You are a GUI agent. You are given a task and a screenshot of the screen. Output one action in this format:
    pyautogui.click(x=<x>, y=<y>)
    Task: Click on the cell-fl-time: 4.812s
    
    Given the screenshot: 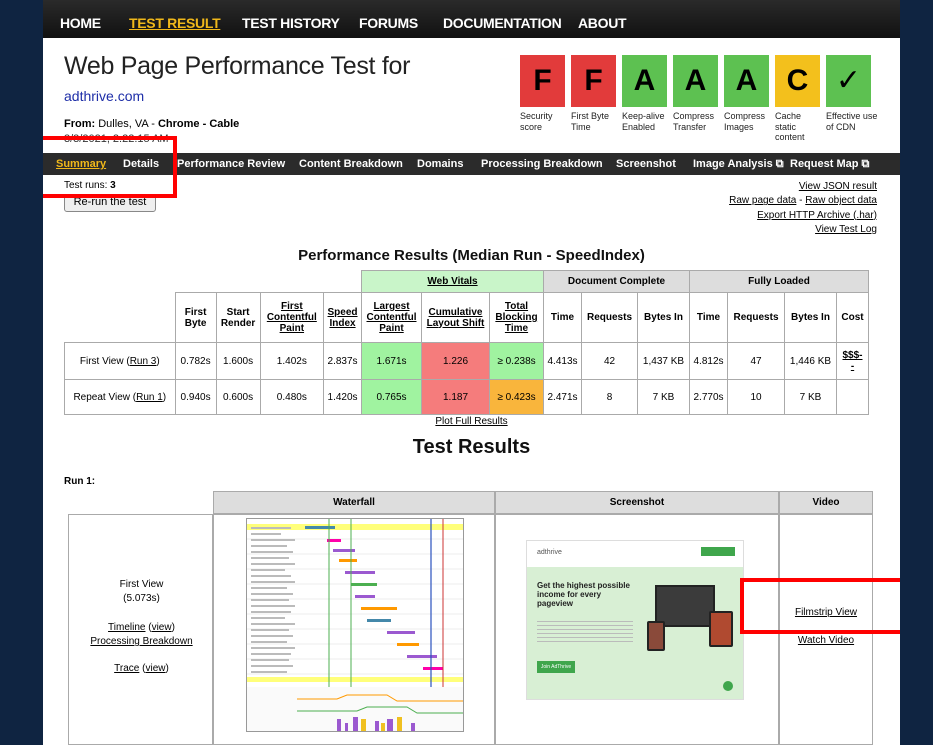 What is the action you would take?
    pyautogui.click(x=708, y=361)
    